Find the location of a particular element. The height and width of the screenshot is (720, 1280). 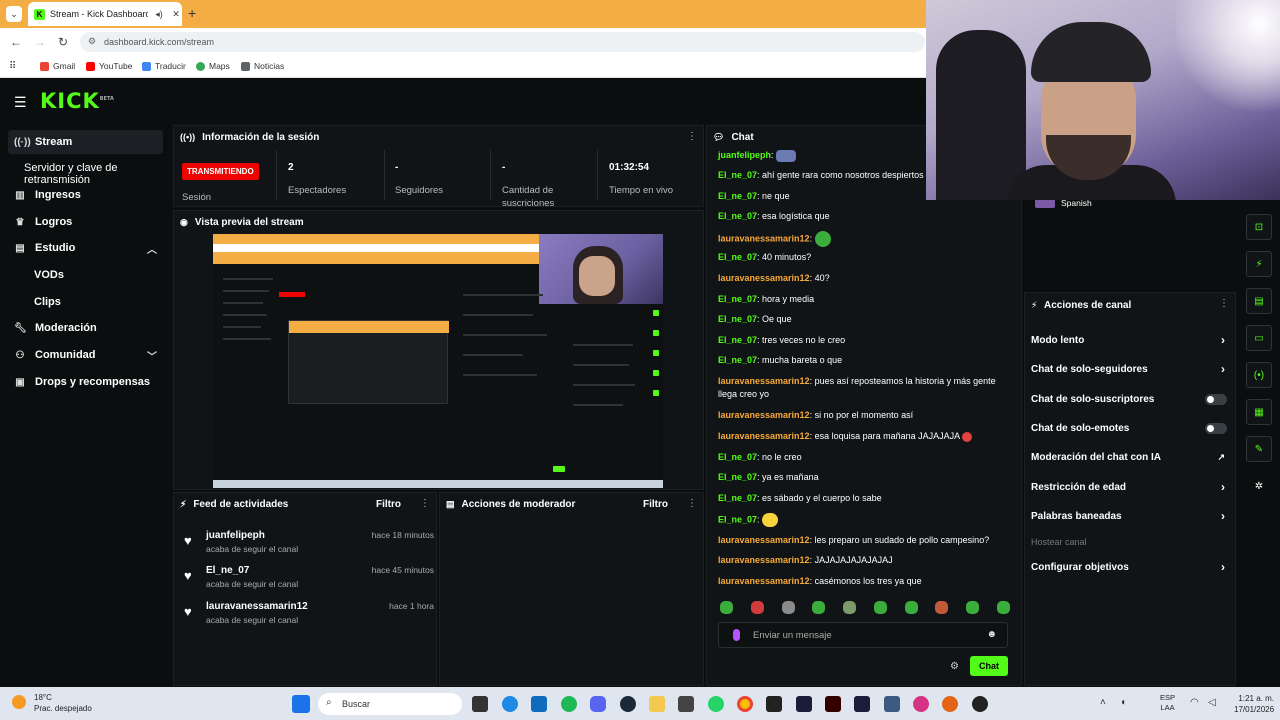

bookmark-gmail: Gmail is located at coordinates (57, 66).